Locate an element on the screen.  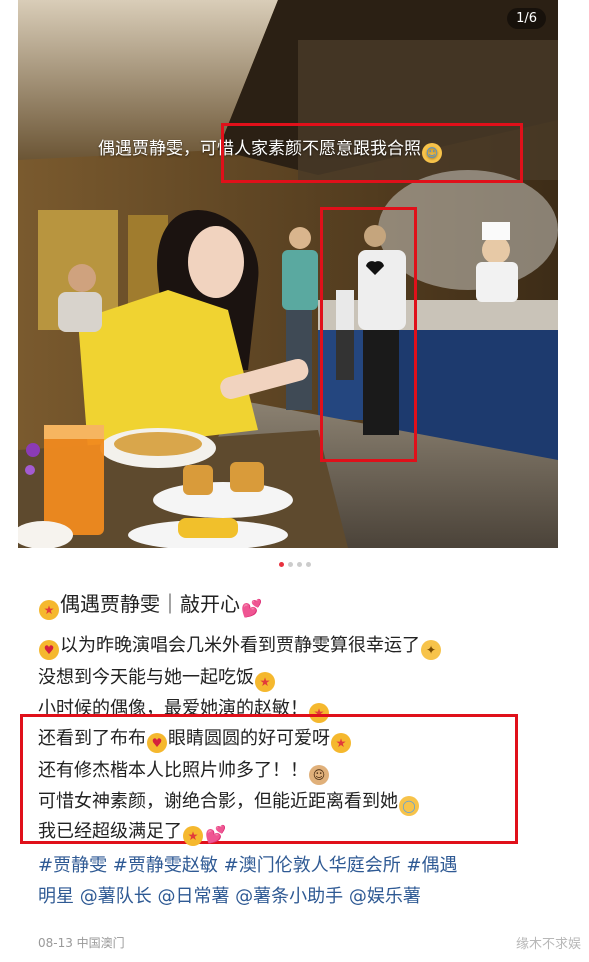
post-date-location: 08-13 中国澳门 is located at coordinates (81, 943).